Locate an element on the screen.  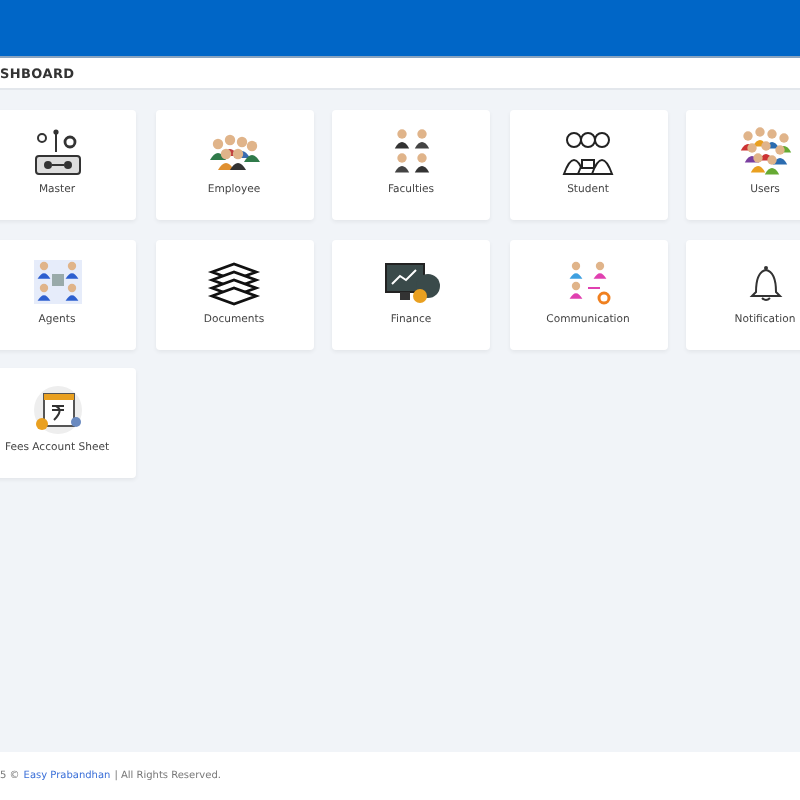
students-icon is located at coordinates (588, 152).